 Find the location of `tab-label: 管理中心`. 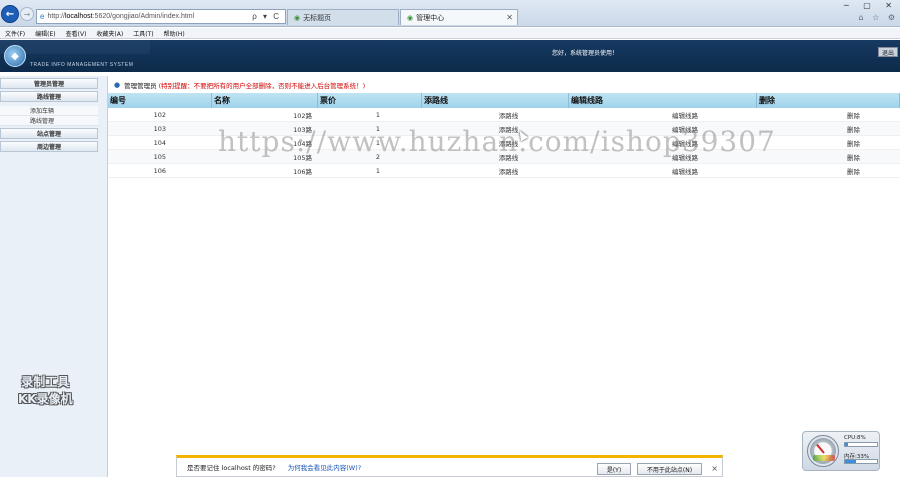

tab-label: 管理中心 is located at coordinates (430, 18).